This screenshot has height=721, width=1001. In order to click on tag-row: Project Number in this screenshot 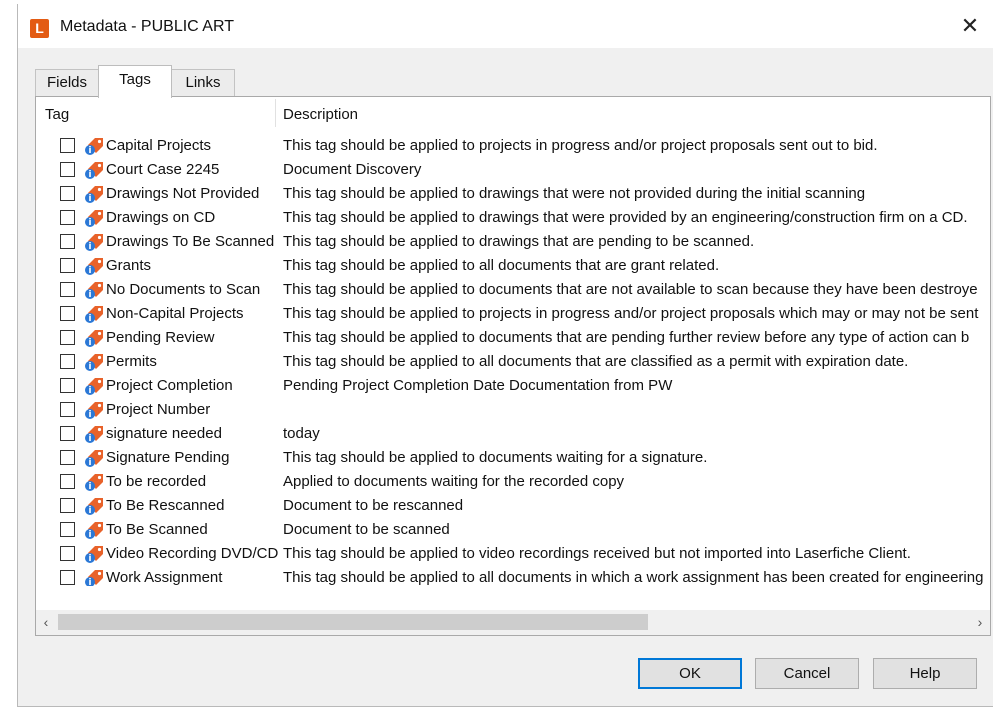, I will do `click(513, 410)`.